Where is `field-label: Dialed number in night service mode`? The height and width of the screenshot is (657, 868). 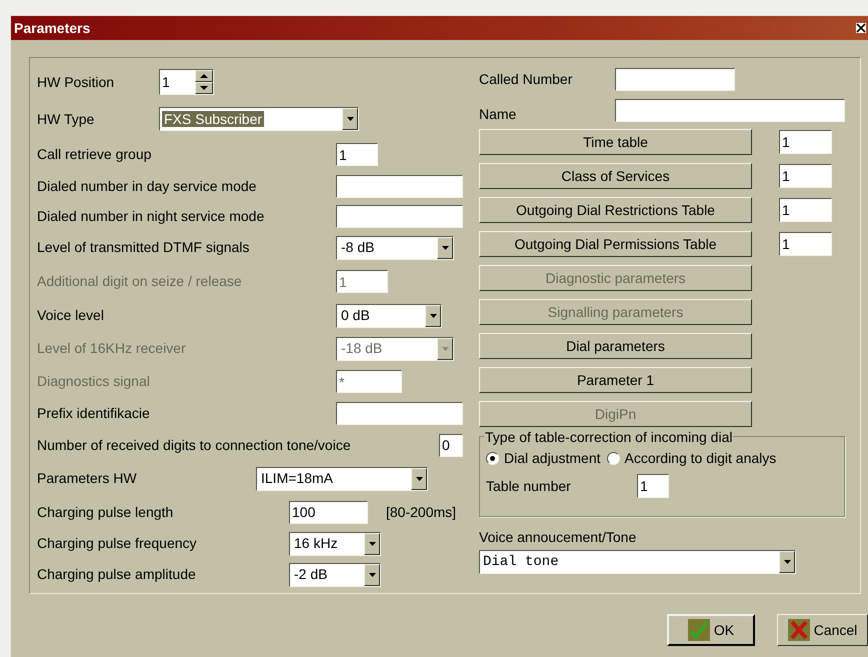 field-label: Dialed number in night service mode is located at coordinates (151, 216).